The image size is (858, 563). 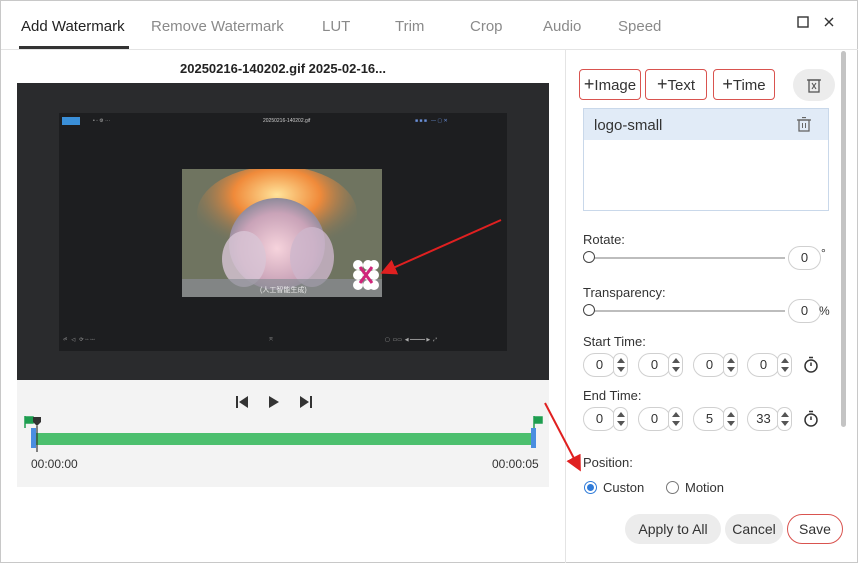 What do you see at coordinates (599, 365) in the screenshot?
I see `start-time-hours: 0` at bounding box center [599, 365].